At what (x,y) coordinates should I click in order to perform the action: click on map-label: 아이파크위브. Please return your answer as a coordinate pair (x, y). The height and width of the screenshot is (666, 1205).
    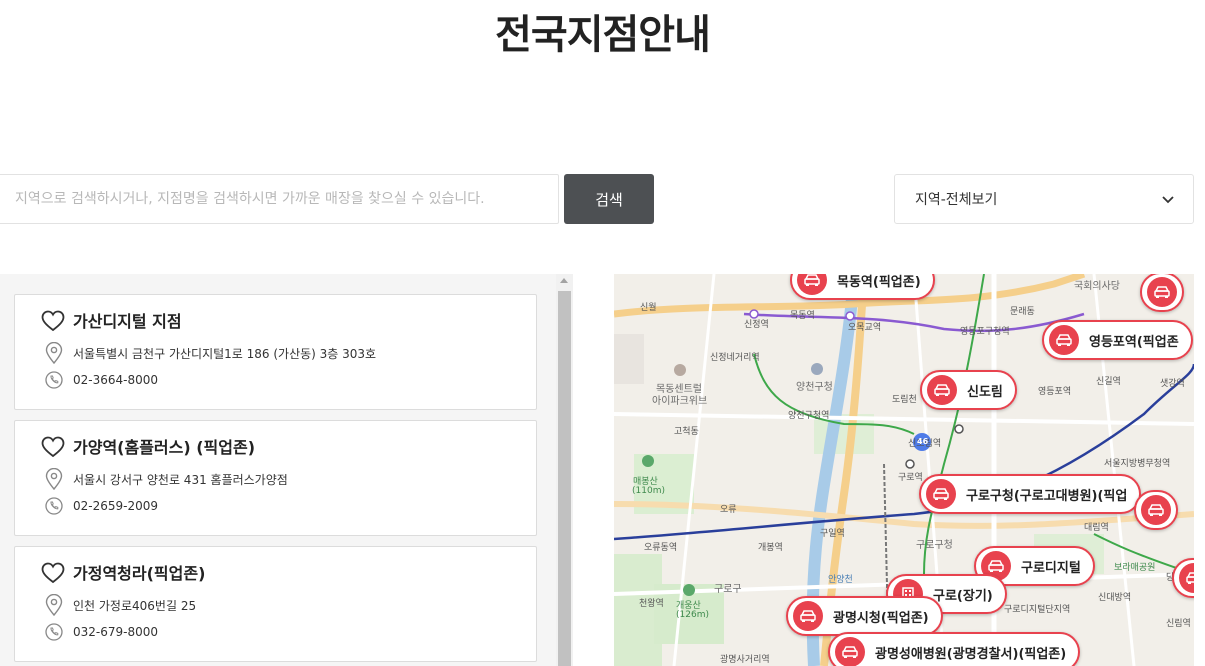
    Looking at the image, I should click on (680, 401).